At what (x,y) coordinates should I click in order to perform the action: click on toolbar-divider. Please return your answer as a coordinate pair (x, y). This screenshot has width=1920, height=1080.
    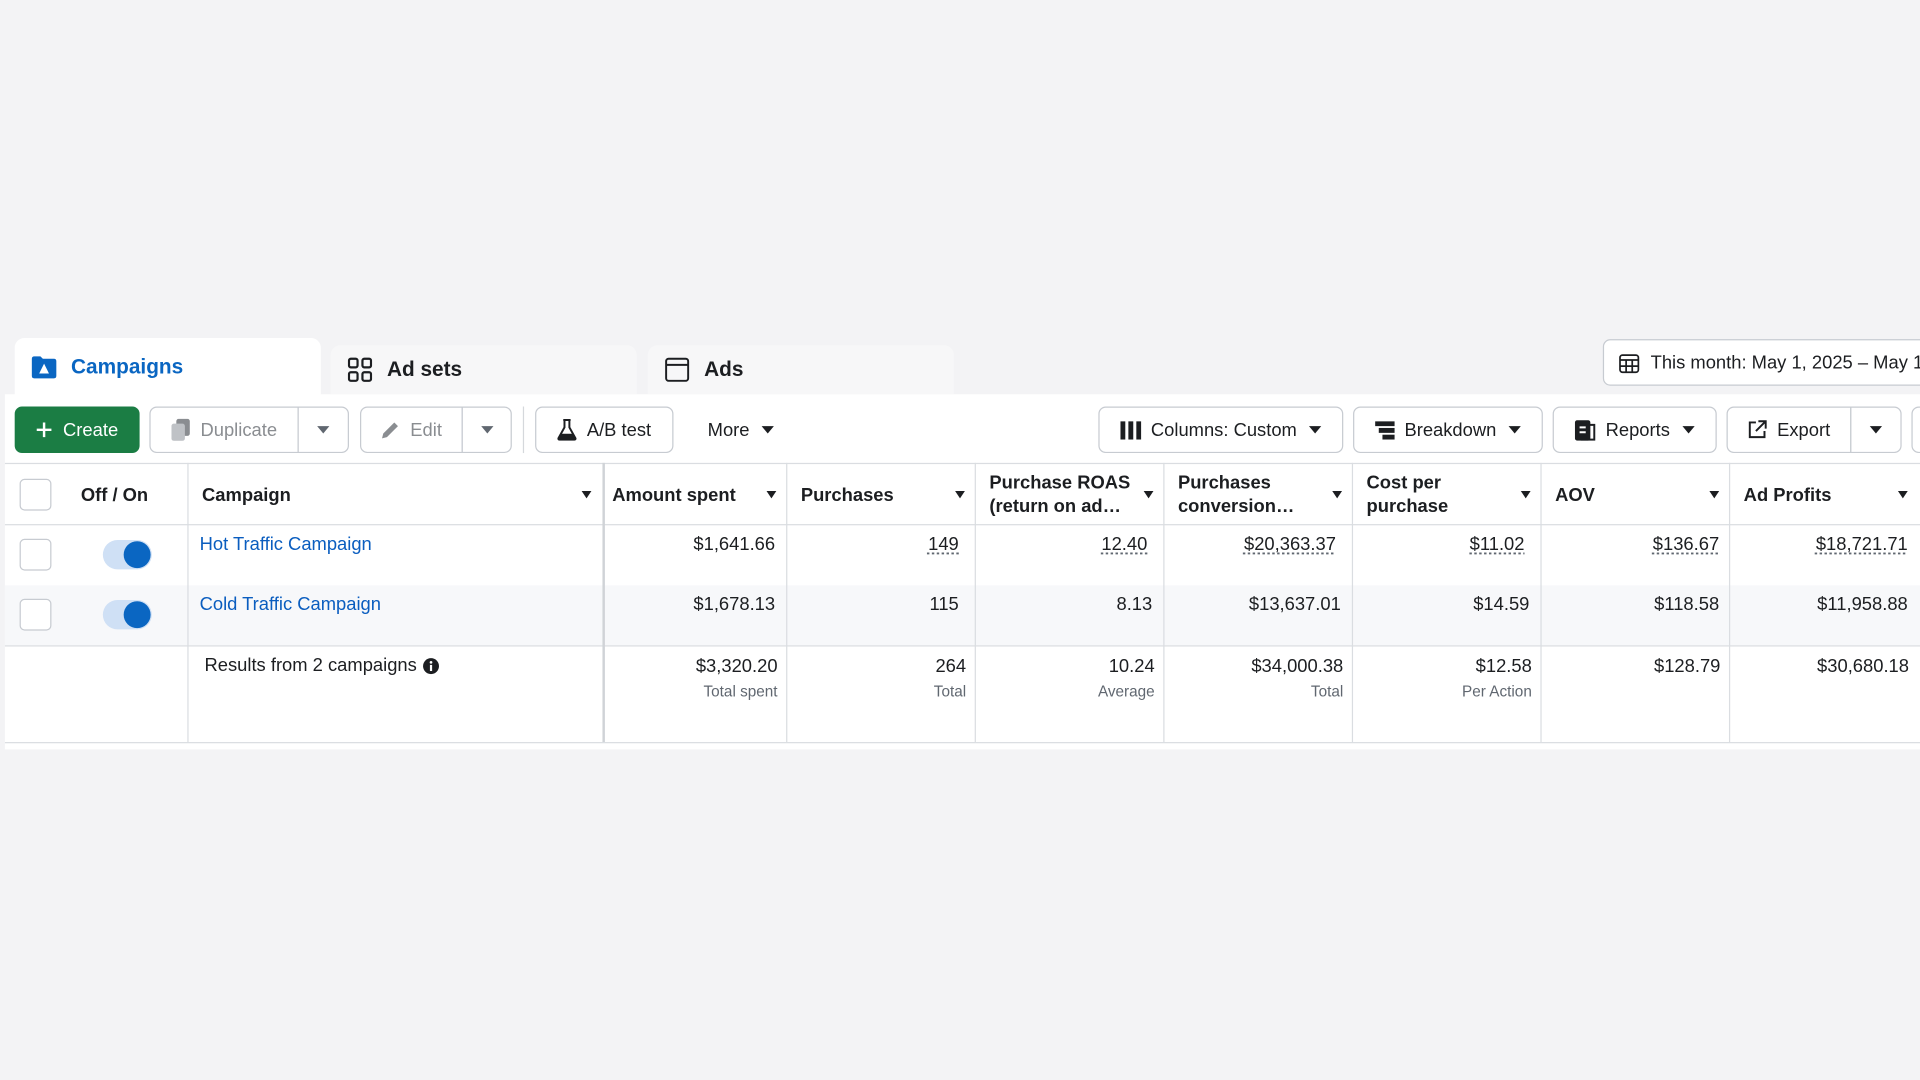
    Looking at the image, I should click on (523, 430).